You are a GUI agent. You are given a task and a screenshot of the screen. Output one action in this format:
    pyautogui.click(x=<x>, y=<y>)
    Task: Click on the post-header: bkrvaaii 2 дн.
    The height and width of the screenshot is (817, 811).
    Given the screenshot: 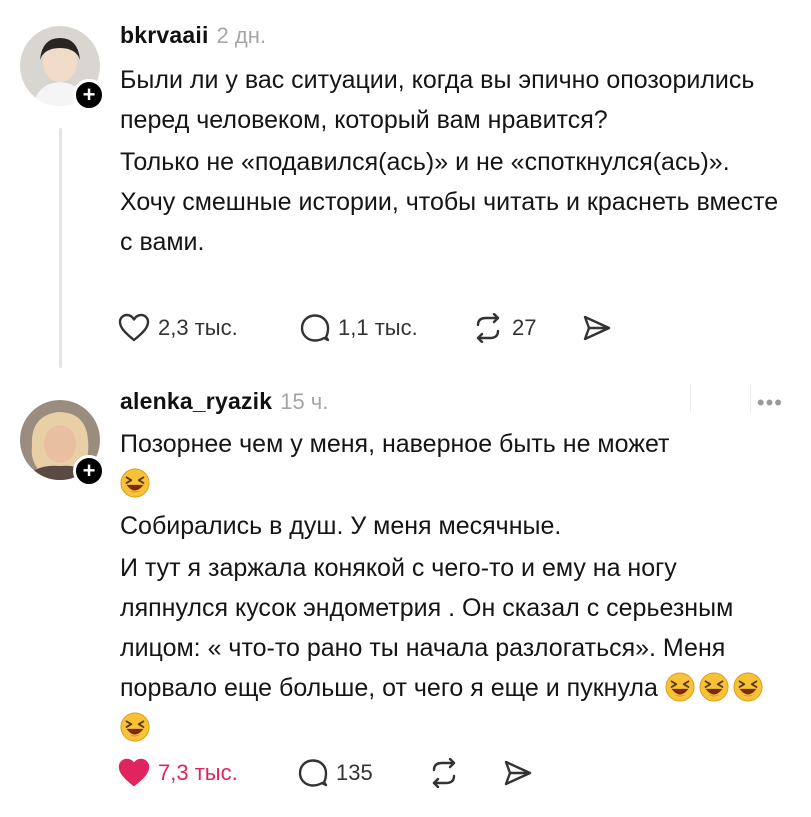 What is the action you would take?
    pyautogui.click(x=193, y=35)
    